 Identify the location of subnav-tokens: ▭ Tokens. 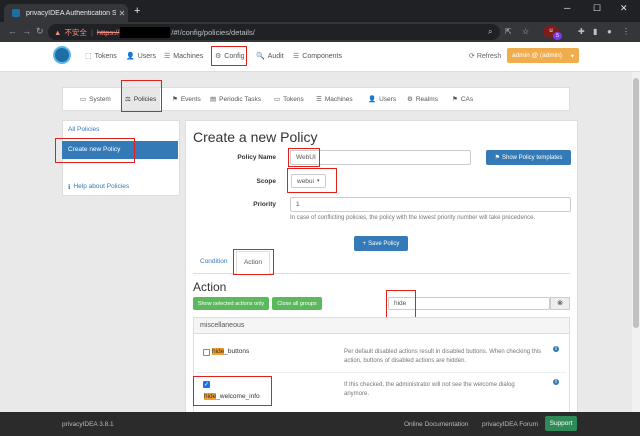
(289, 99).